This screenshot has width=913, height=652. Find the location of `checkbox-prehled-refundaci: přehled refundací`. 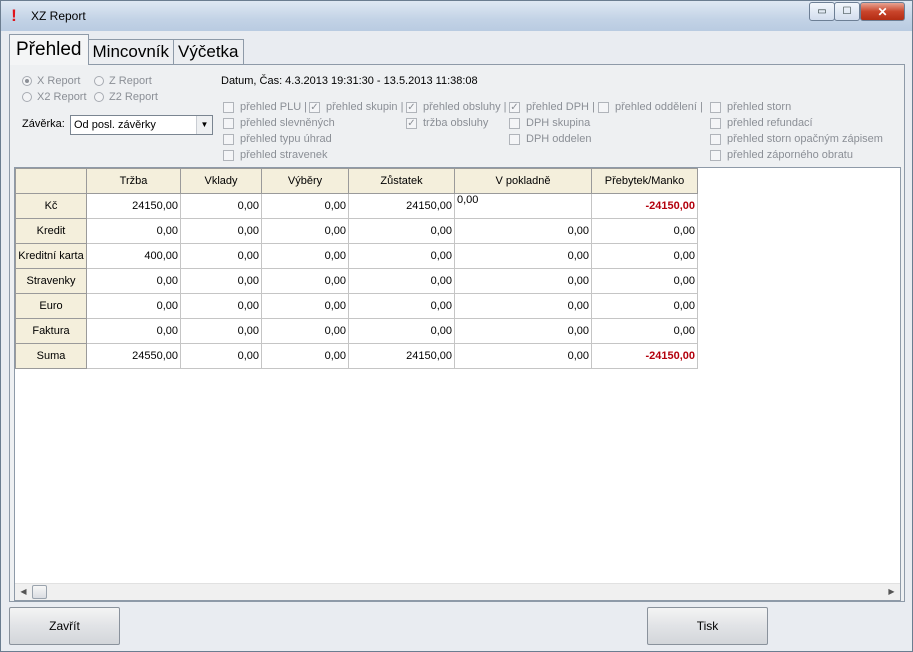

checkbox-prehled-refundaci: přehled refundací is located at coordinates (761, 123).